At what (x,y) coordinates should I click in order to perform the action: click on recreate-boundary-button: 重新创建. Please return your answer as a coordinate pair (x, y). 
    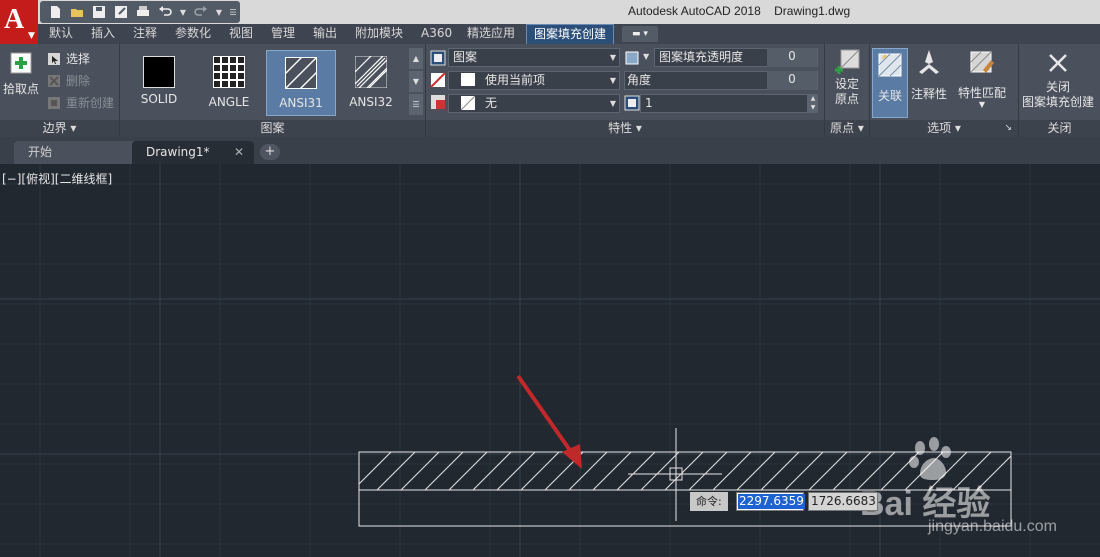
    Looking at the image, I should click on (80, 102).